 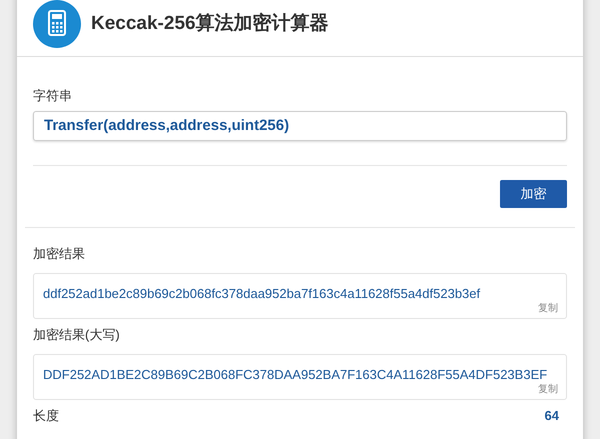 I want to click on result-label: 加密结果(大写), so click(x=77, y=335).